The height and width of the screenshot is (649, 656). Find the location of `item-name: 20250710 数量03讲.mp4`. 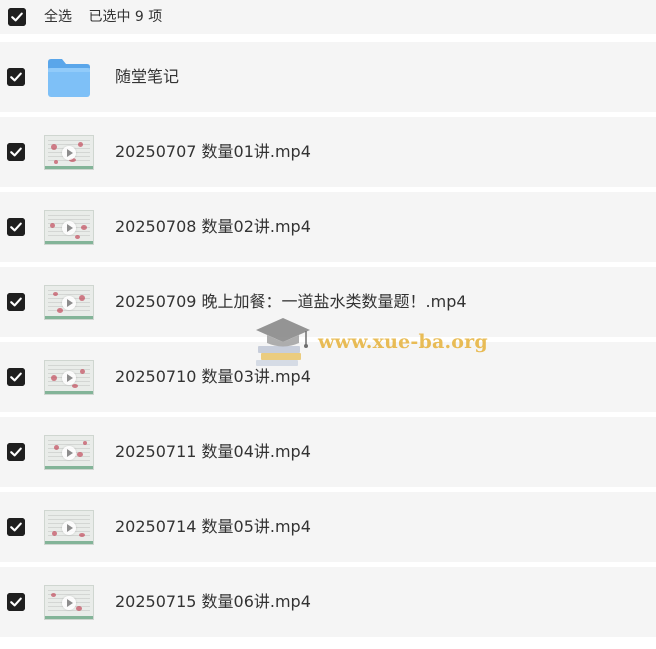

item-name: 20250710 数量03讲.mp4 is located at coordinates (213, 377).